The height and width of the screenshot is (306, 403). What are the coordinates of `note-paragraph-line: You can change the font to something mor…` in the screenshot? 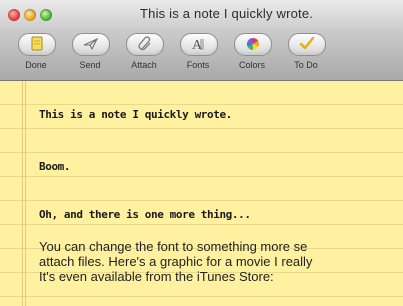 It's located at (173, 246).